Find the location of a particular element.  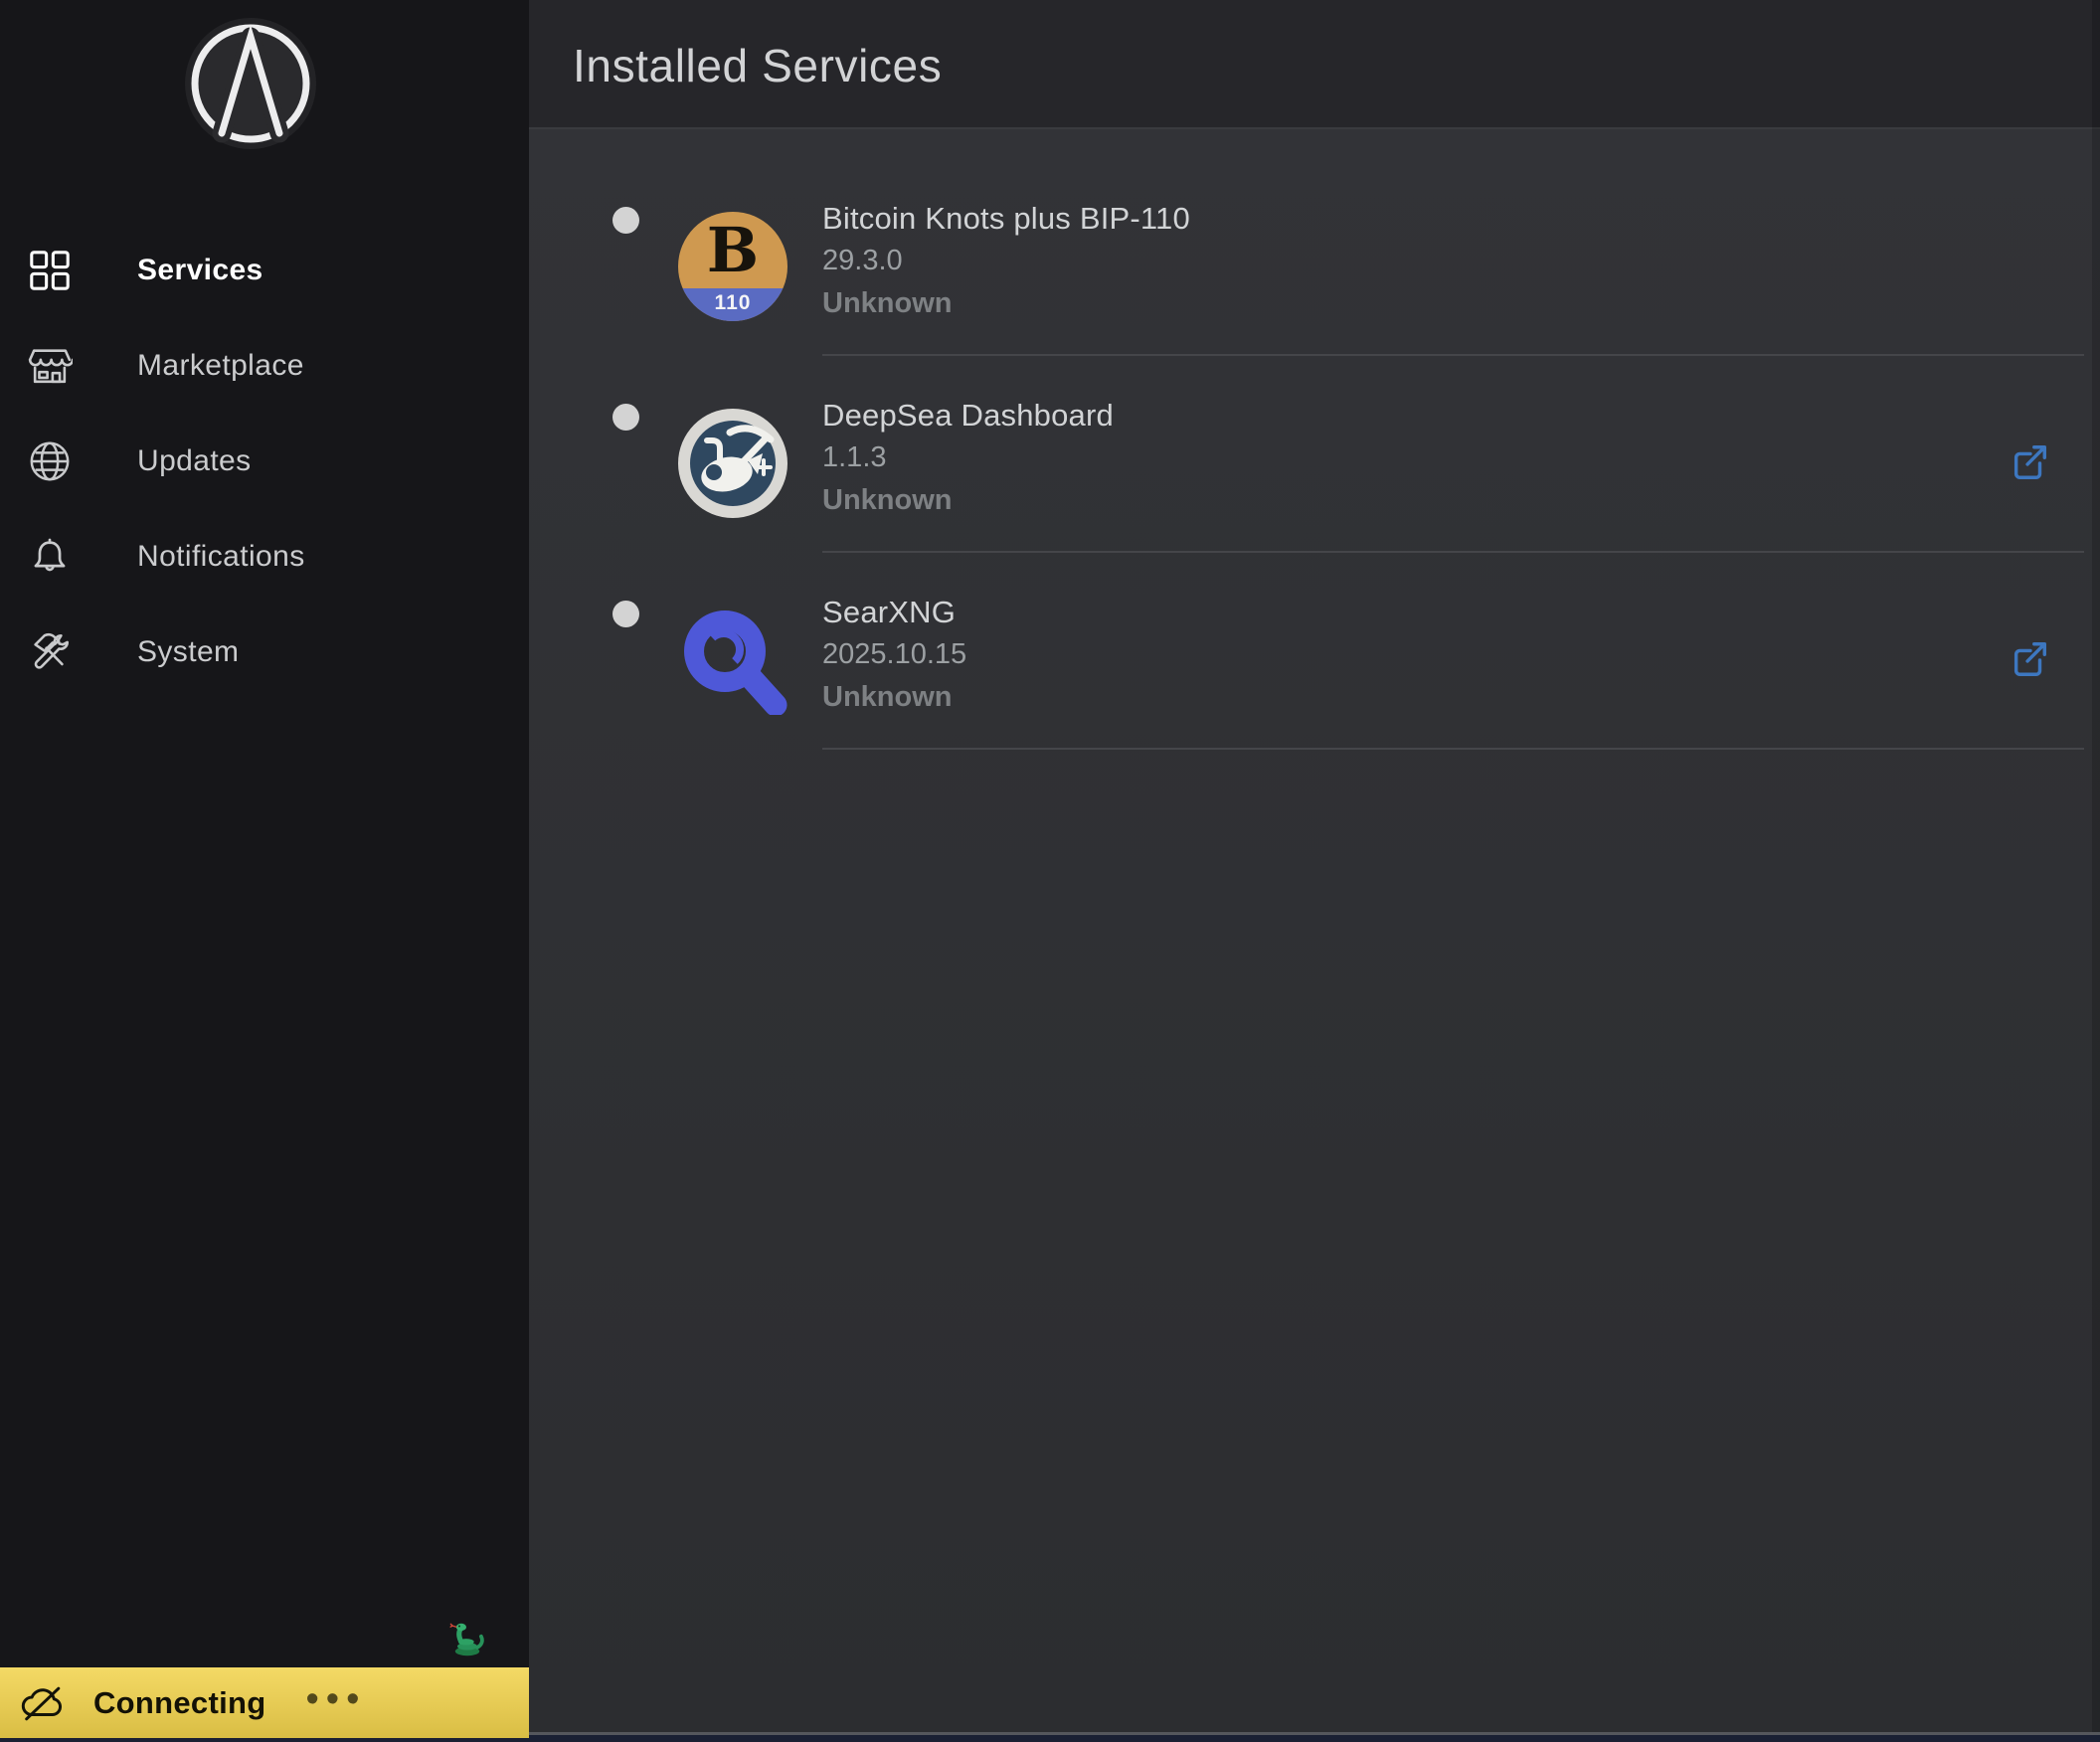

sidebar-item-system: System is located at coordinates (264, 652).